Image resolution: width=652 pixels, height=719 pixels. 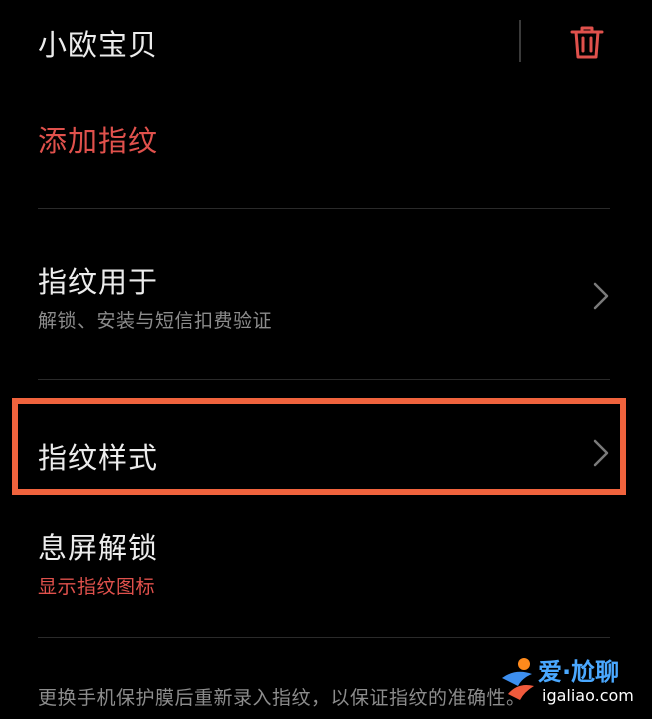 What do you see at coordinates (588, 695) in the screenshot?
I see `watermark-url: igaliao.com` at bounding box center [588, 695].